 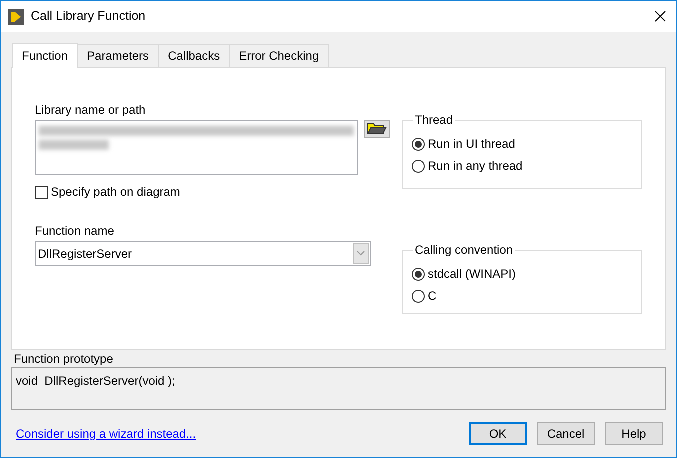 What do you see at coordinates (475, 166) in the screenshot?
I see `radio-label: Run in any thread` at bounding box center [475, 166].